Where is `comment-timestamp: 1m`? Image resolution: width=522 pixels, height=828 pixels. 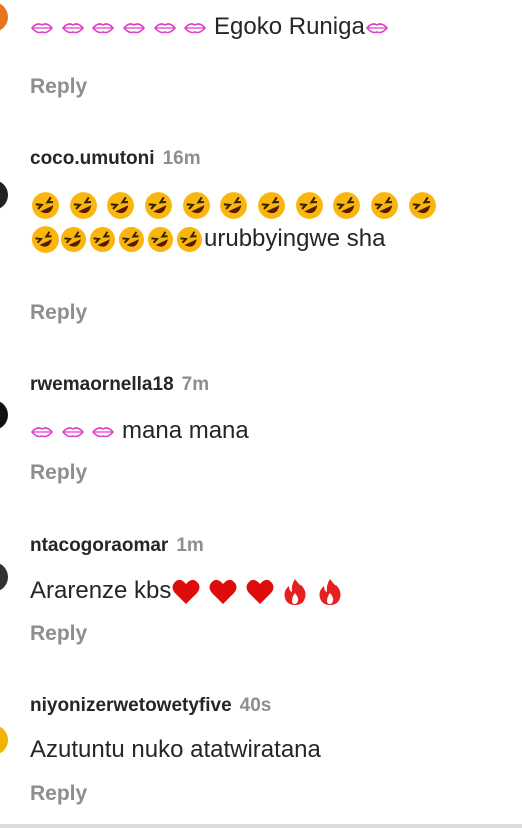
comment-timestamp: 1m is located at coordinates (190, 545).